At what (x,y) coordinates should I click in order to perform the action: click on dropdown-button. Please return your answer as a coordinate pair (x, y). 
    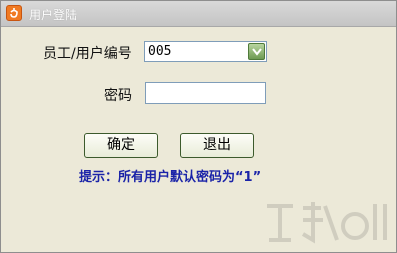
    Looking at the image, I should click on (256, 51).